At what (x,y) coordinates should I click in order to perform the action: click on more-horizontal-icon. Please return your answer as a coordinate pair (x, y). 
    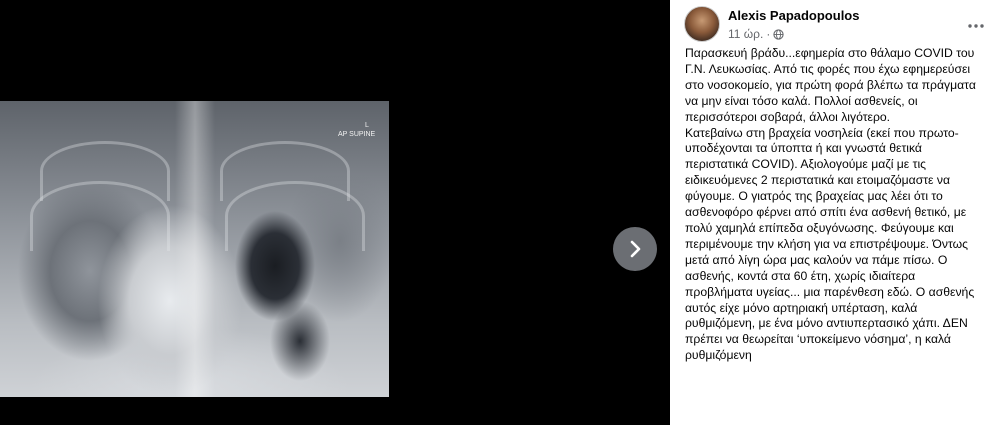
    Looking at the image, I should click on (976, 26).